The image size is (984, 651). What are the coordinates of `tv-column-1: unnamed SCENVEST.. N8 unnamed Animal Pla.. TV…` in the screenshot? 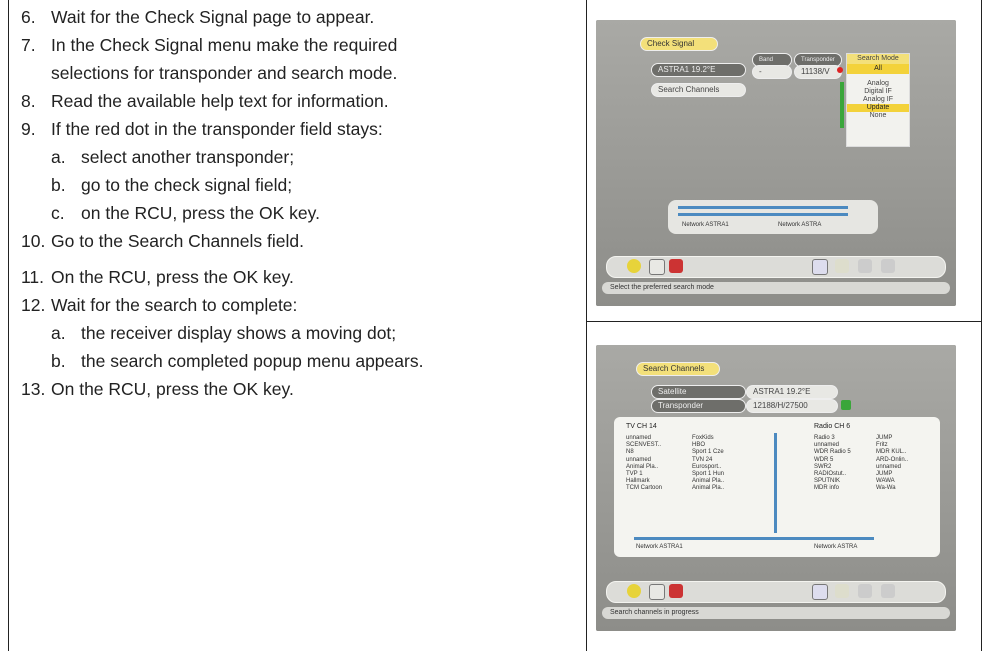 It's located at (644, 463).